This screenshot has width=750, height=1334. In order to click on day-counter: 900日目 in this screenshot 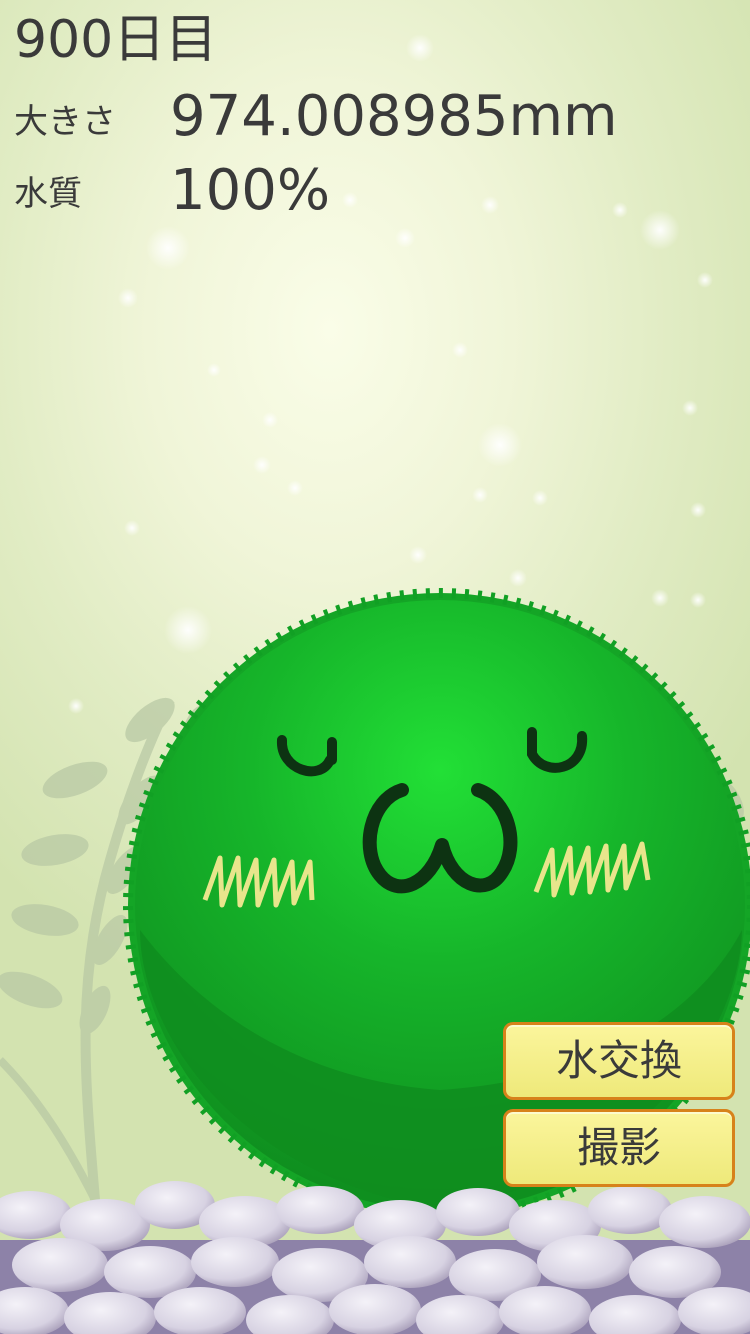, I will do `click(116, 40)`.